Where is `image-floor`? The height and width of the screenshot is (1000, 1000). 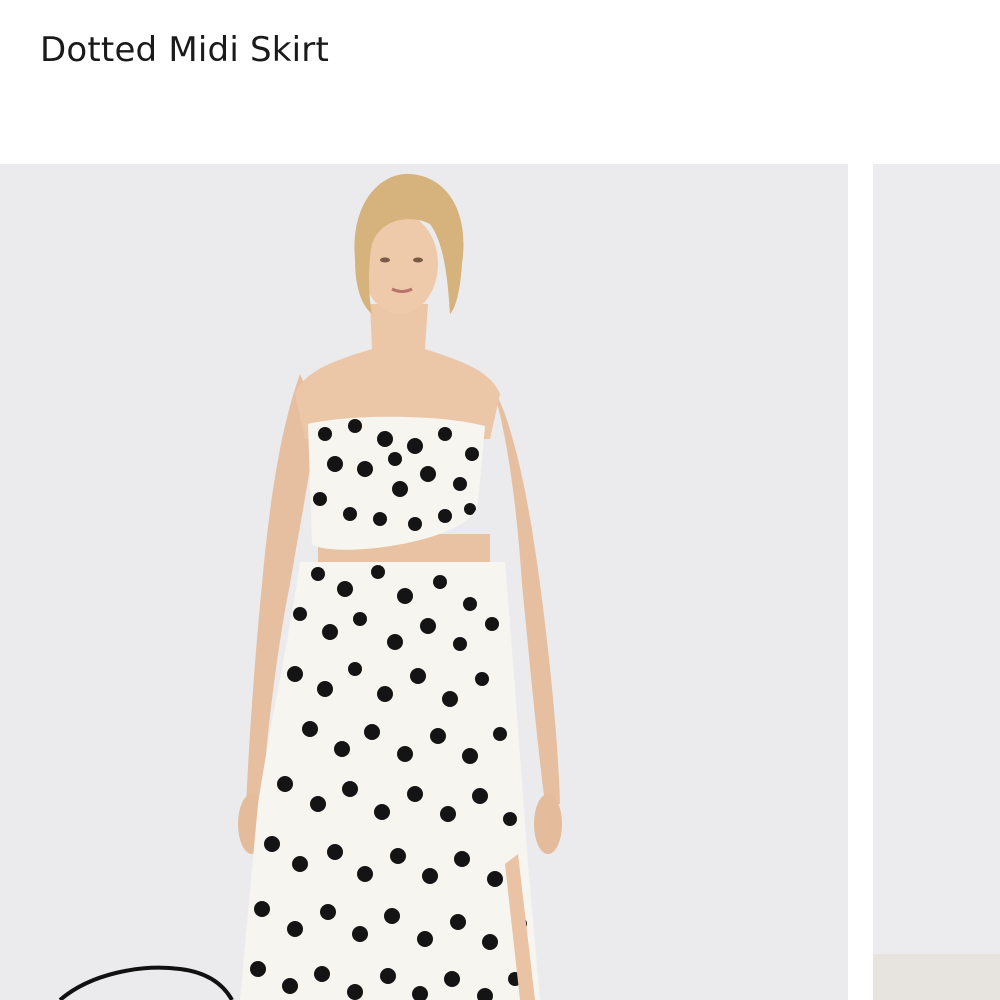 image-floor is located at coordinates (936, 977).